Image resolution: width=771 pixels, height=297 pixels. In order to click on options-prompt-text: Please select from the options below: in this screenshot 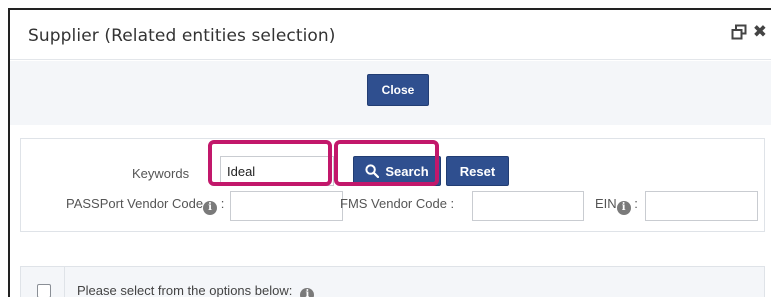, I will do `click(185, 290)`.